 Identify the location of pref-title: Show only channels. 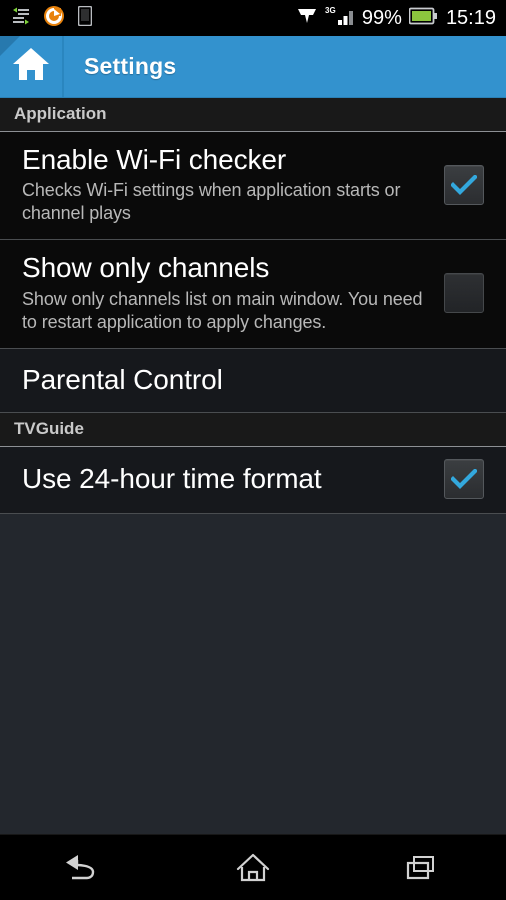
(146, 268).